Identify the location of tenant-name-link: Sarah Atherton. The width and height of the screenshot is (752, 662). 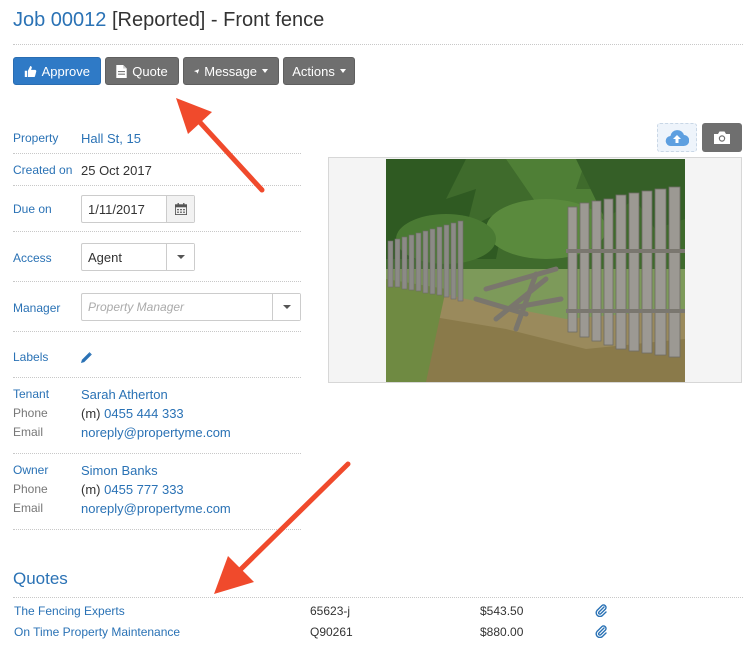
(124, 394).